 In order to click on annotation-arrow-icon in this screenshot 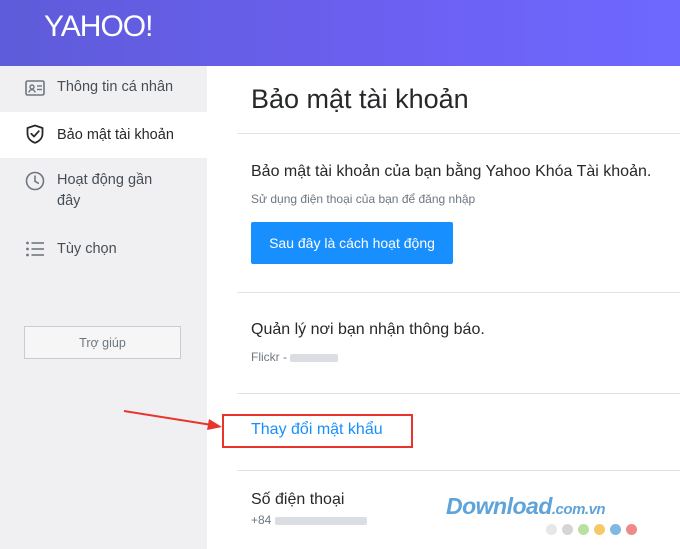, I will do `click(172, 420)`.